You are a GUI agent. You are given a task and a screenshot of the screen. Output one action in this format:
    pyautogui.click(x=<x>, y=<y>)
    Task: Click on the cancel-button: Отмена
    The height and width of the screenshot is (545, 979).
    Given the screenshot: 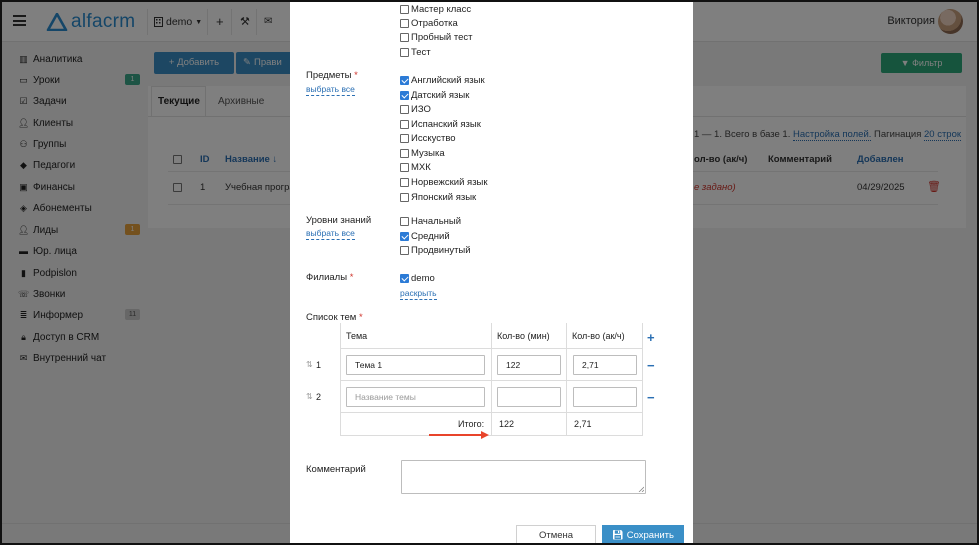 What is the action you would take?
    pyautogui.click(x=556, y=534)
    